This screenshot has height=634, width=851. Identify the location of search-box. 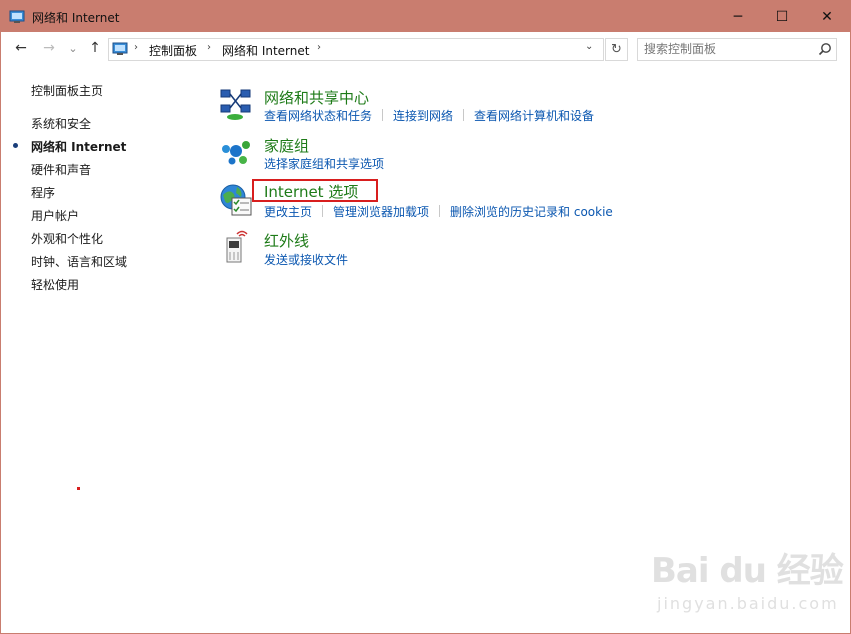
(737, 49).